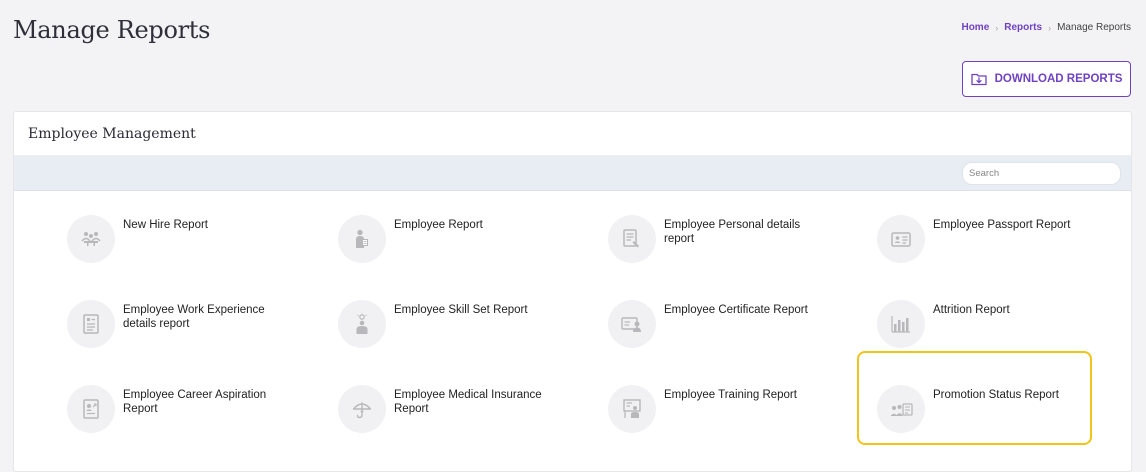 This screenshot has height=472, width=1146. What do you see at coordinates (362, 324) in the screenshot?
I see `skill-person-icon` at bounding box center [362, 324].